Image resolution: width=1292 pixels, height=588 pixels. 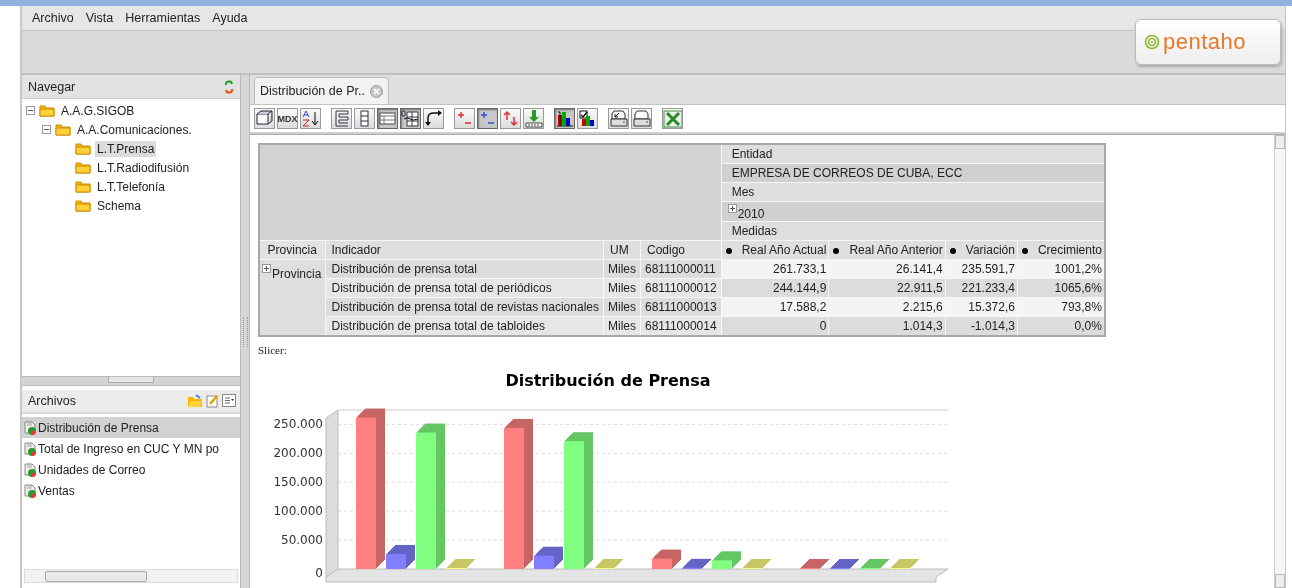 What do you see at coordinates (229, 86) in the screenshot?
I see `refresh-icon` at bounding box center [229, 86].